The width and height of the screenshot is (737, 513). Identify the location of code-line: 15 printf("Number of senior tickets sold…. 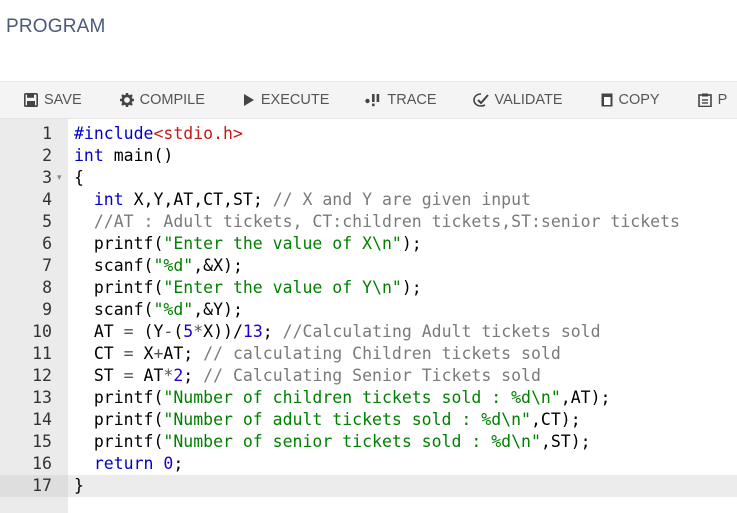
(368, 442).